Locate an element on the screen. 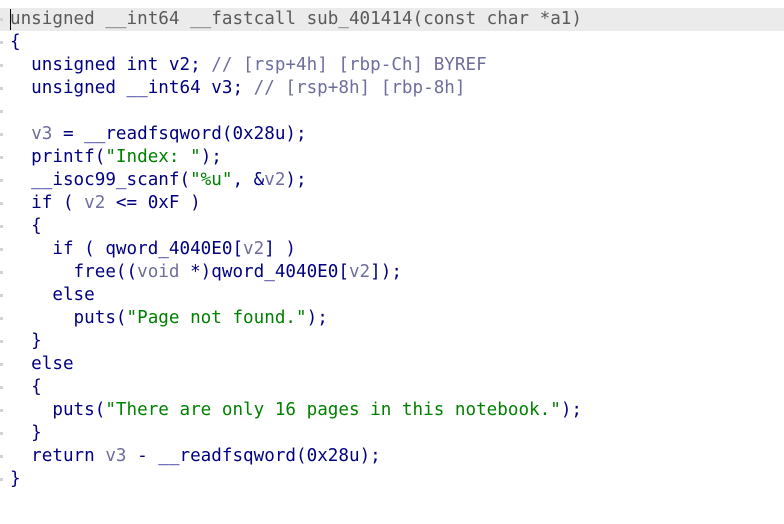 This screenshot has height=524, width=784. code-line: printf("Index: "); is located at coordinates (116, 157).